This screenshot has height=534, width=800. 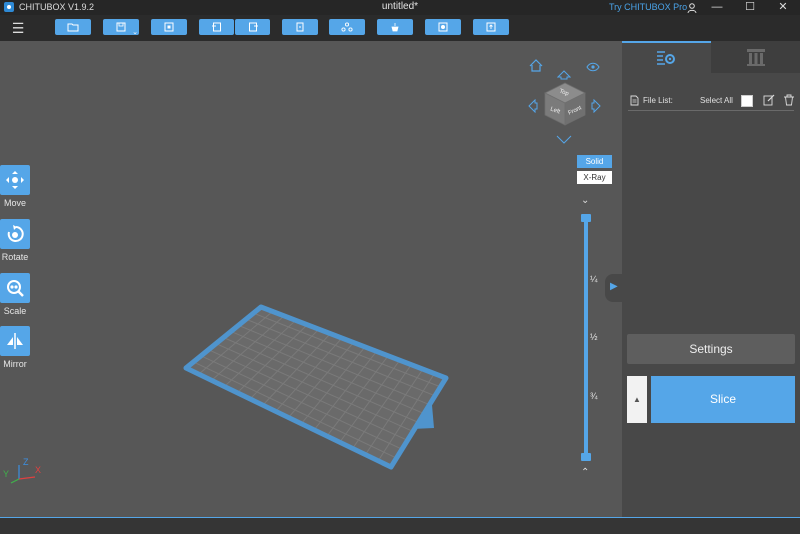 I want to click on layout-icon, so click(x=347, y=27).